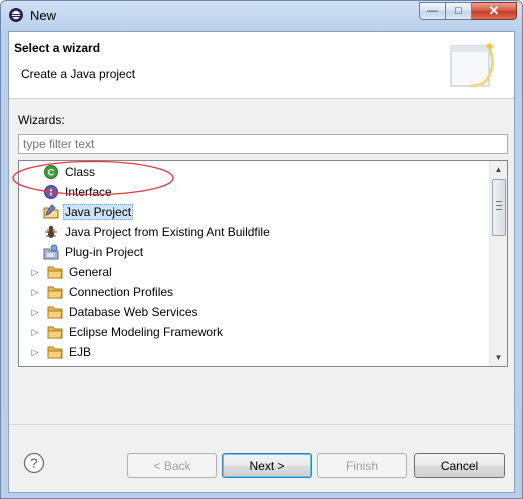 The image size is (523, 499). I want to click on wizards-label: Wizards:, so click(41, 120).